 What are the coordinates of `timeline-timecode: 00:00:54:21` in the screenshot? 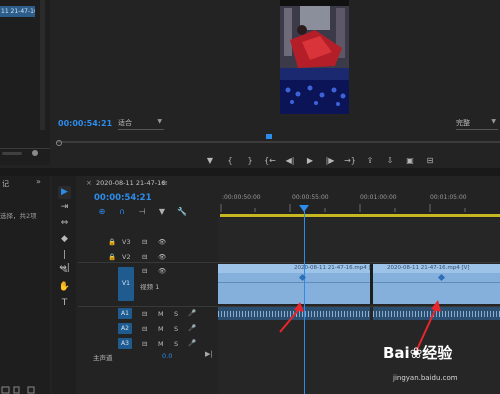 It's located at (123, 198).